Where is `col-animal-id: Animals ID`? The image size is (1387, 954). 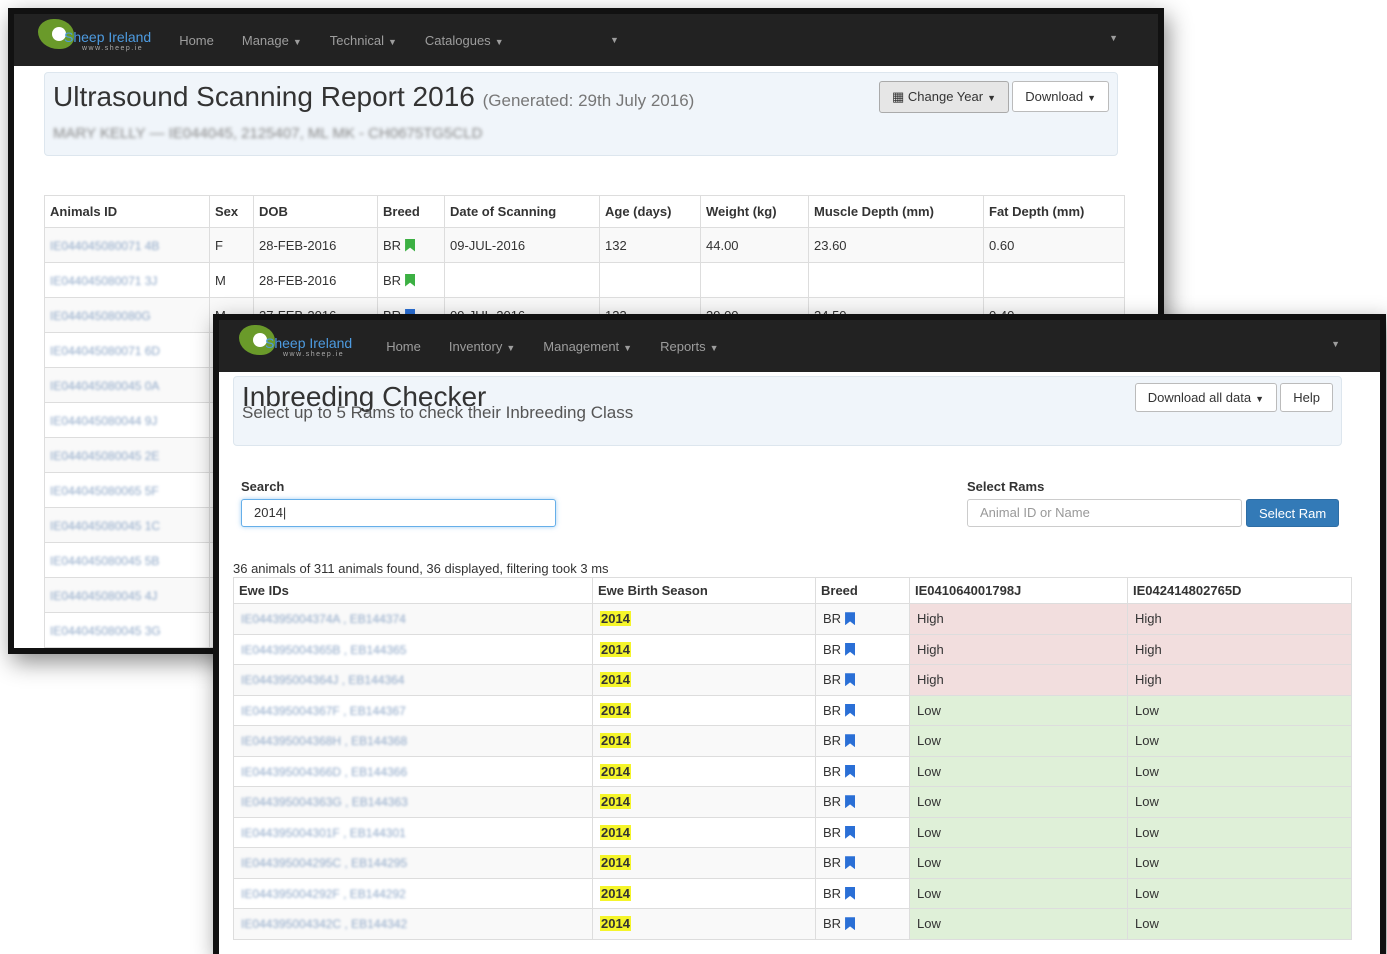 col-animal-id: Animals ID is located at coordinates (127, 211).